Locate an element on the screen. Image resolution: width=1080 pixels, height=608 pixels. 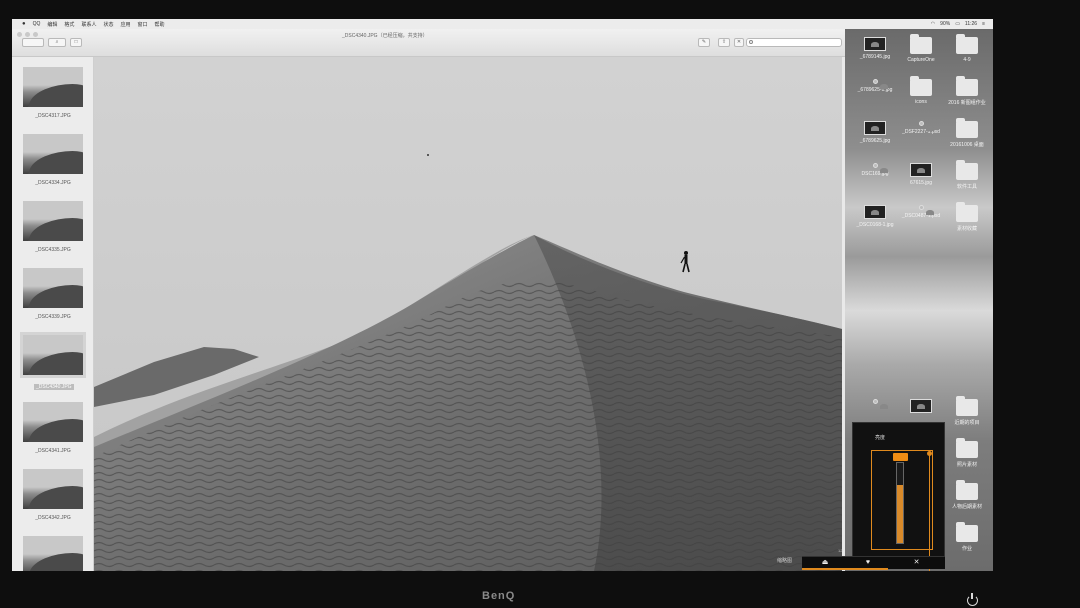
close-window-button is located at coordinates (19, 34).